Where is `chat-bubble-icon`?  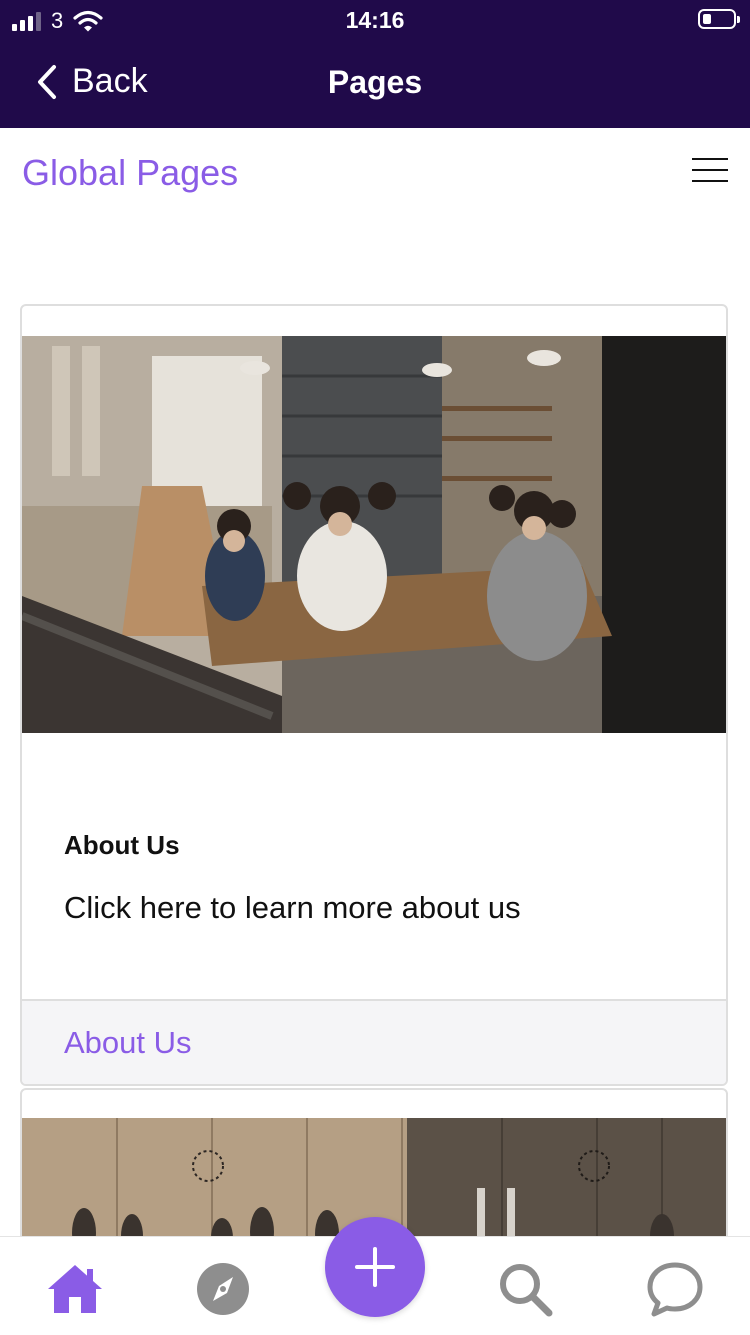 chat-bubble-icon is located at coordinates (675, 1289).